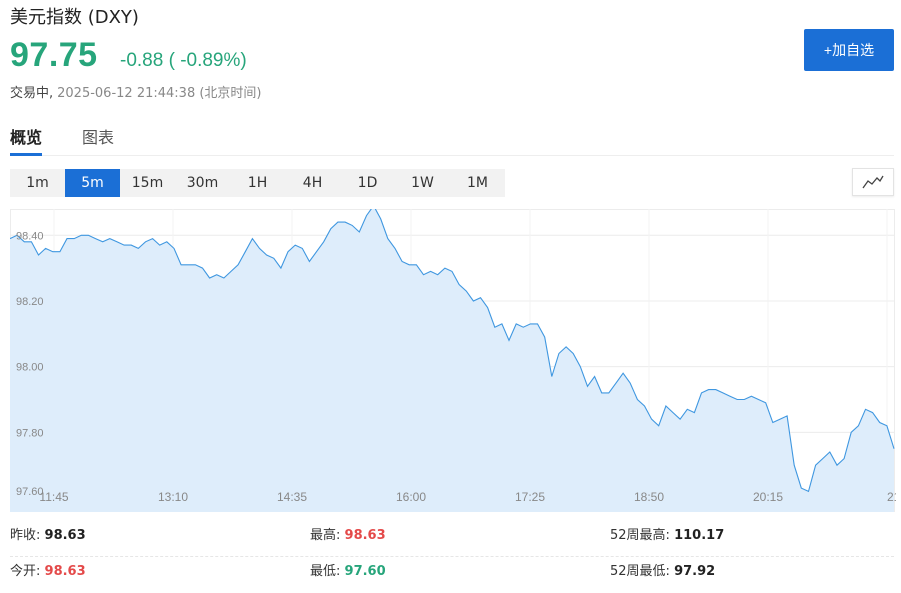 This screenshot has height=593, width=901. What do you see at coordinates (422, 183) in the screenshot?
I see `period-1w: 1W` at bounding box center [422, 183].